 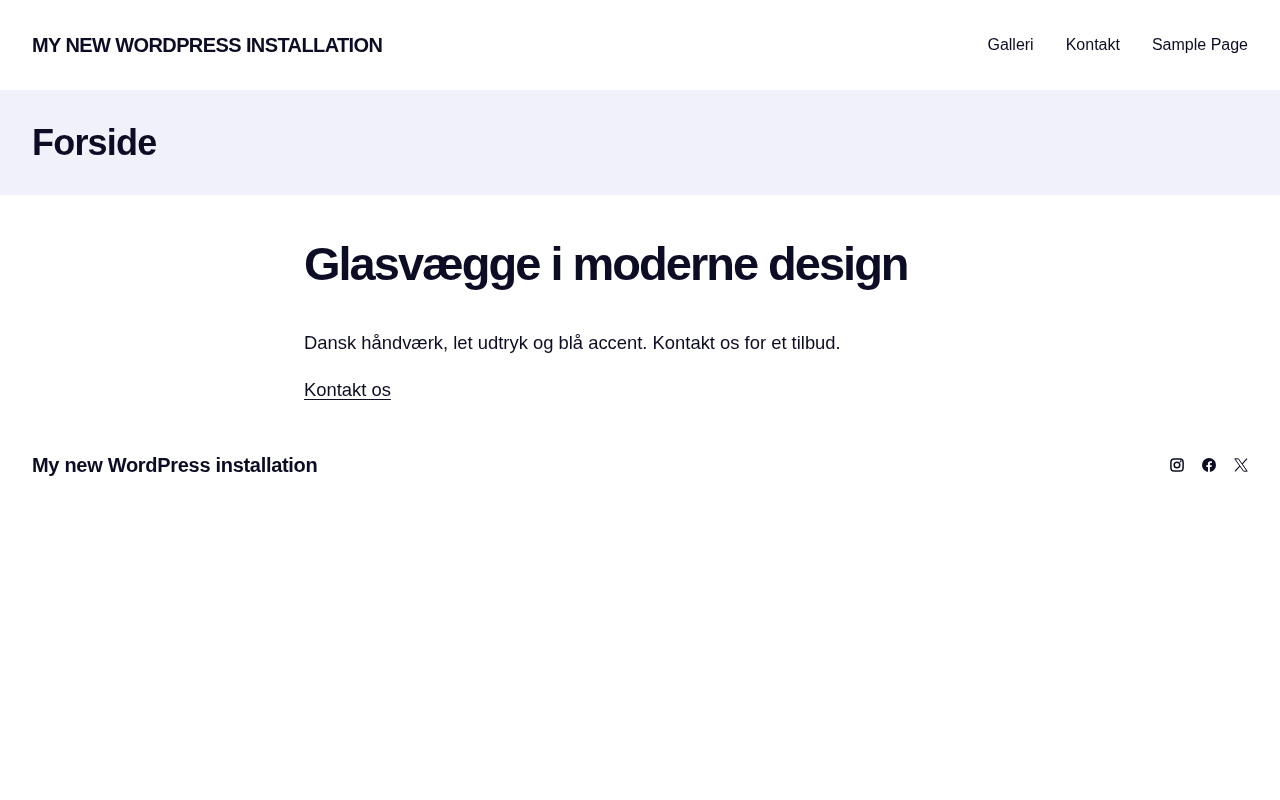 I want to click on nav-link: Sample Page, so click(x=1199, y=45).